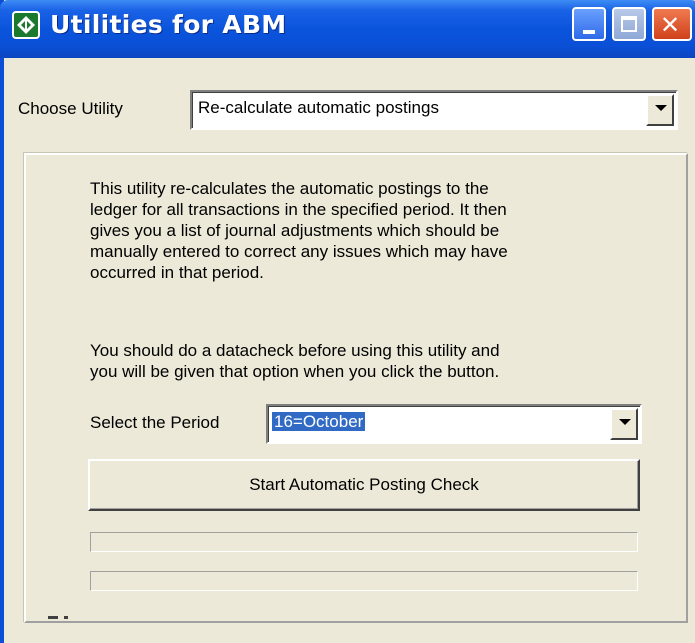 The image size is (695, 643). I want to click on utility-select: Re-calculate automatic postings, so click(434, 110).